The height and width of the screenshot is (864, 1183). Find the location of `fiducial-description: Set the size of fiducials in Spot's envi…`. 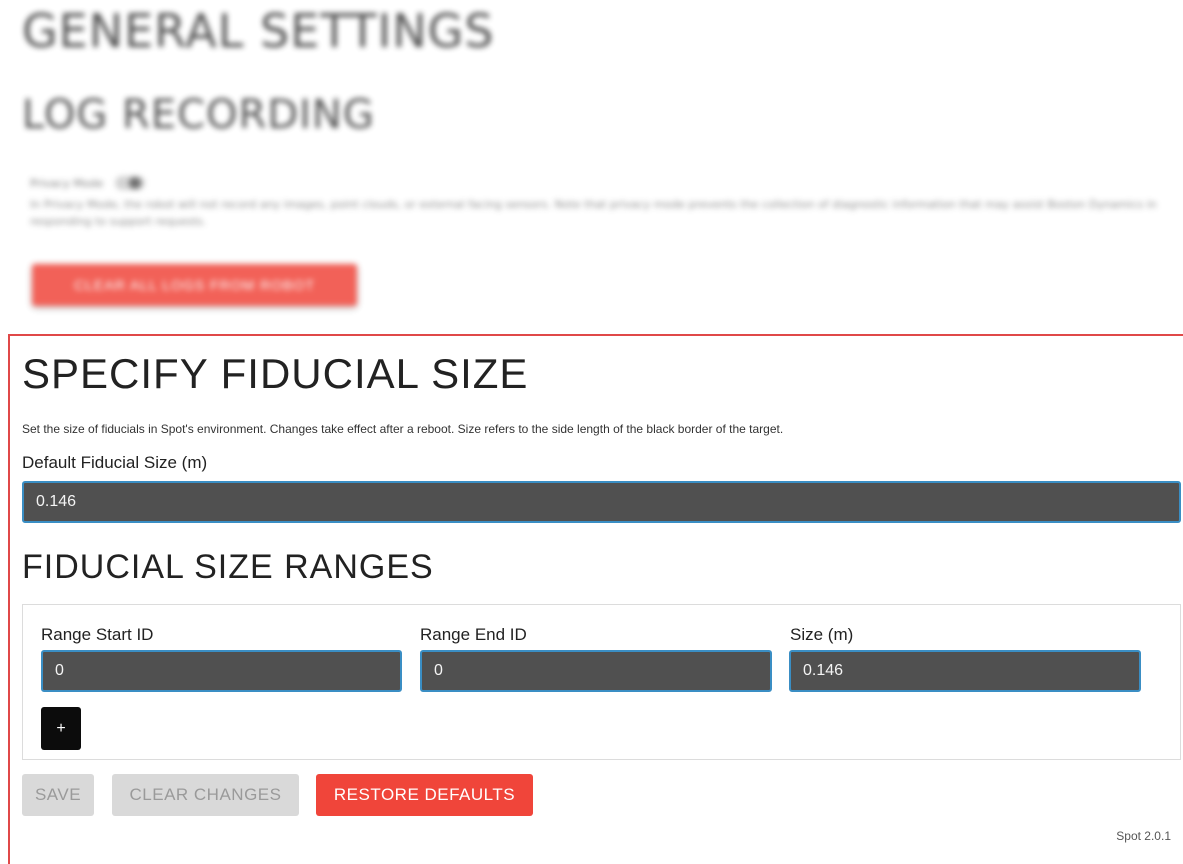

fiducial-description: Set the size of fiducials in Spot's envi… is located at coordinates (403, 429).